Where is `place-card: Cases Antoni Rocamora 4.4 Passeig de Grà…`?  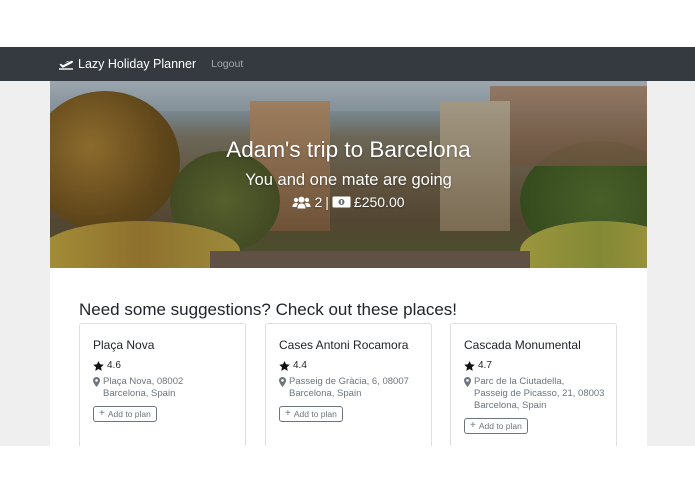 place-card: Cases Antoni Rocamora 4.4 Passeig de Grà… is located at coordinates (348, 384).